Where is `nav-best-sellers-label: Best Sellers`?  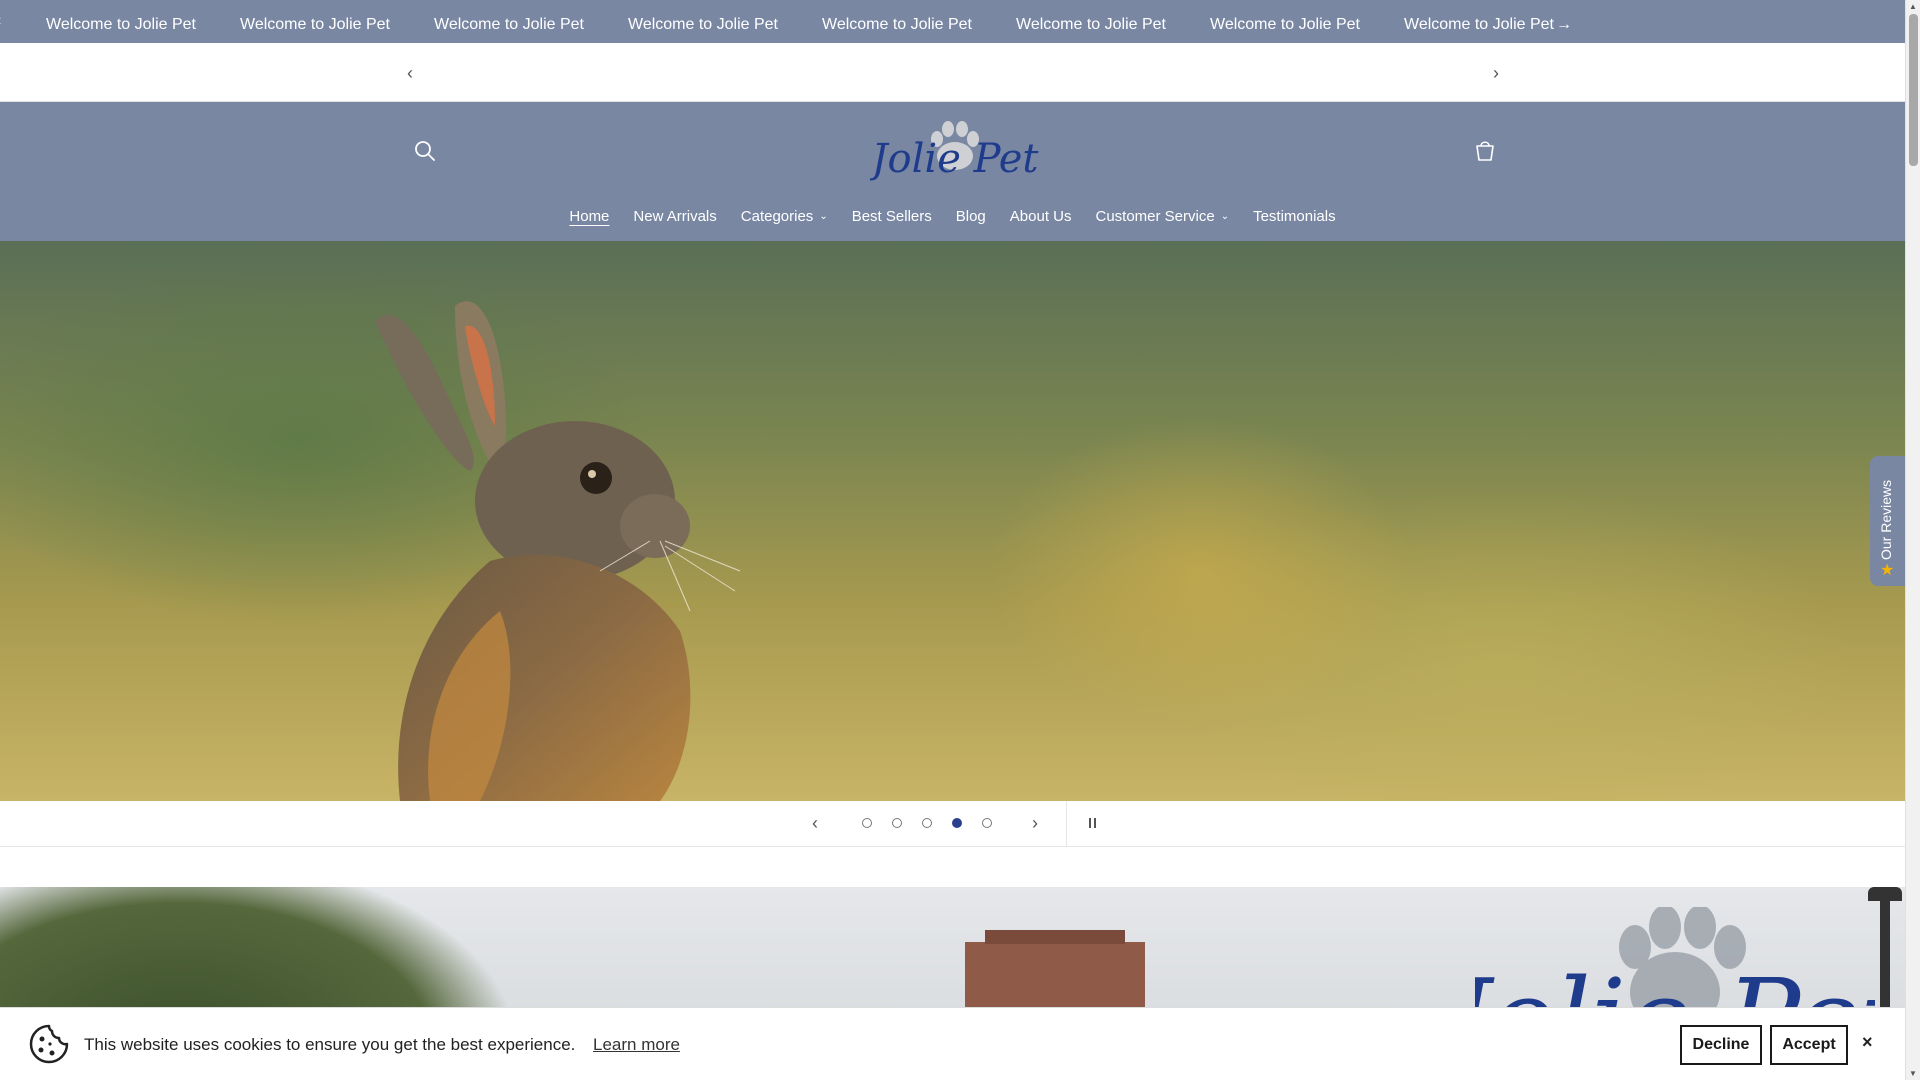
nav-best-sellers-label: Best Sellers is located at coordinates (891, 216).